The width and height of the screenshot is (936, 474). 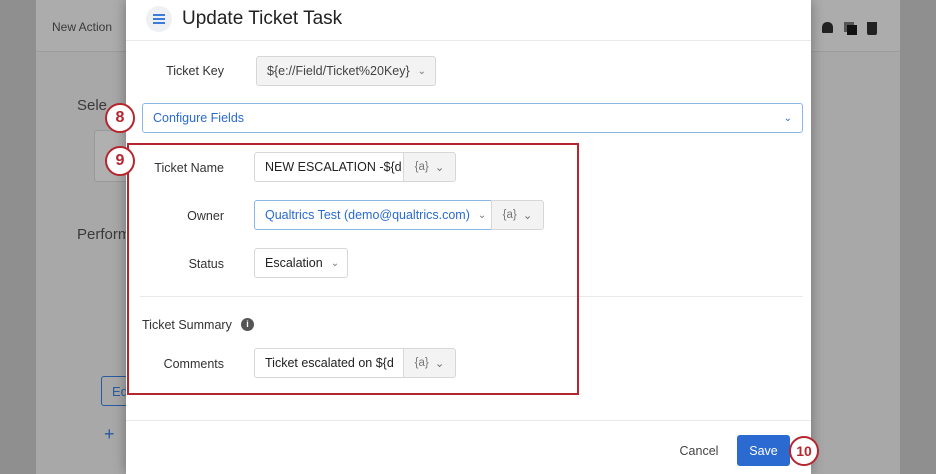 What do you see at coordinates (104, 234) in the screenshot?
I see `background-perform-label: Perform` at bounding box center [104, 234].